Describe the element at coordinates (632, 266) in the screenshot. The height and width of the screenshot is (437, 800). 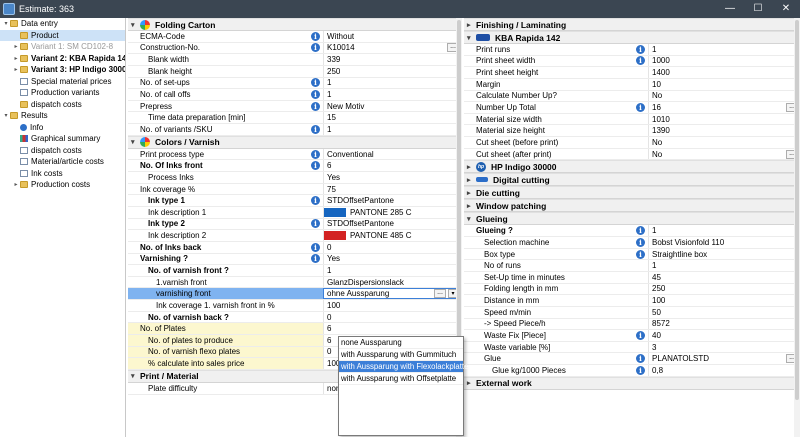
I see `property-row: No of runs 1` at that location.